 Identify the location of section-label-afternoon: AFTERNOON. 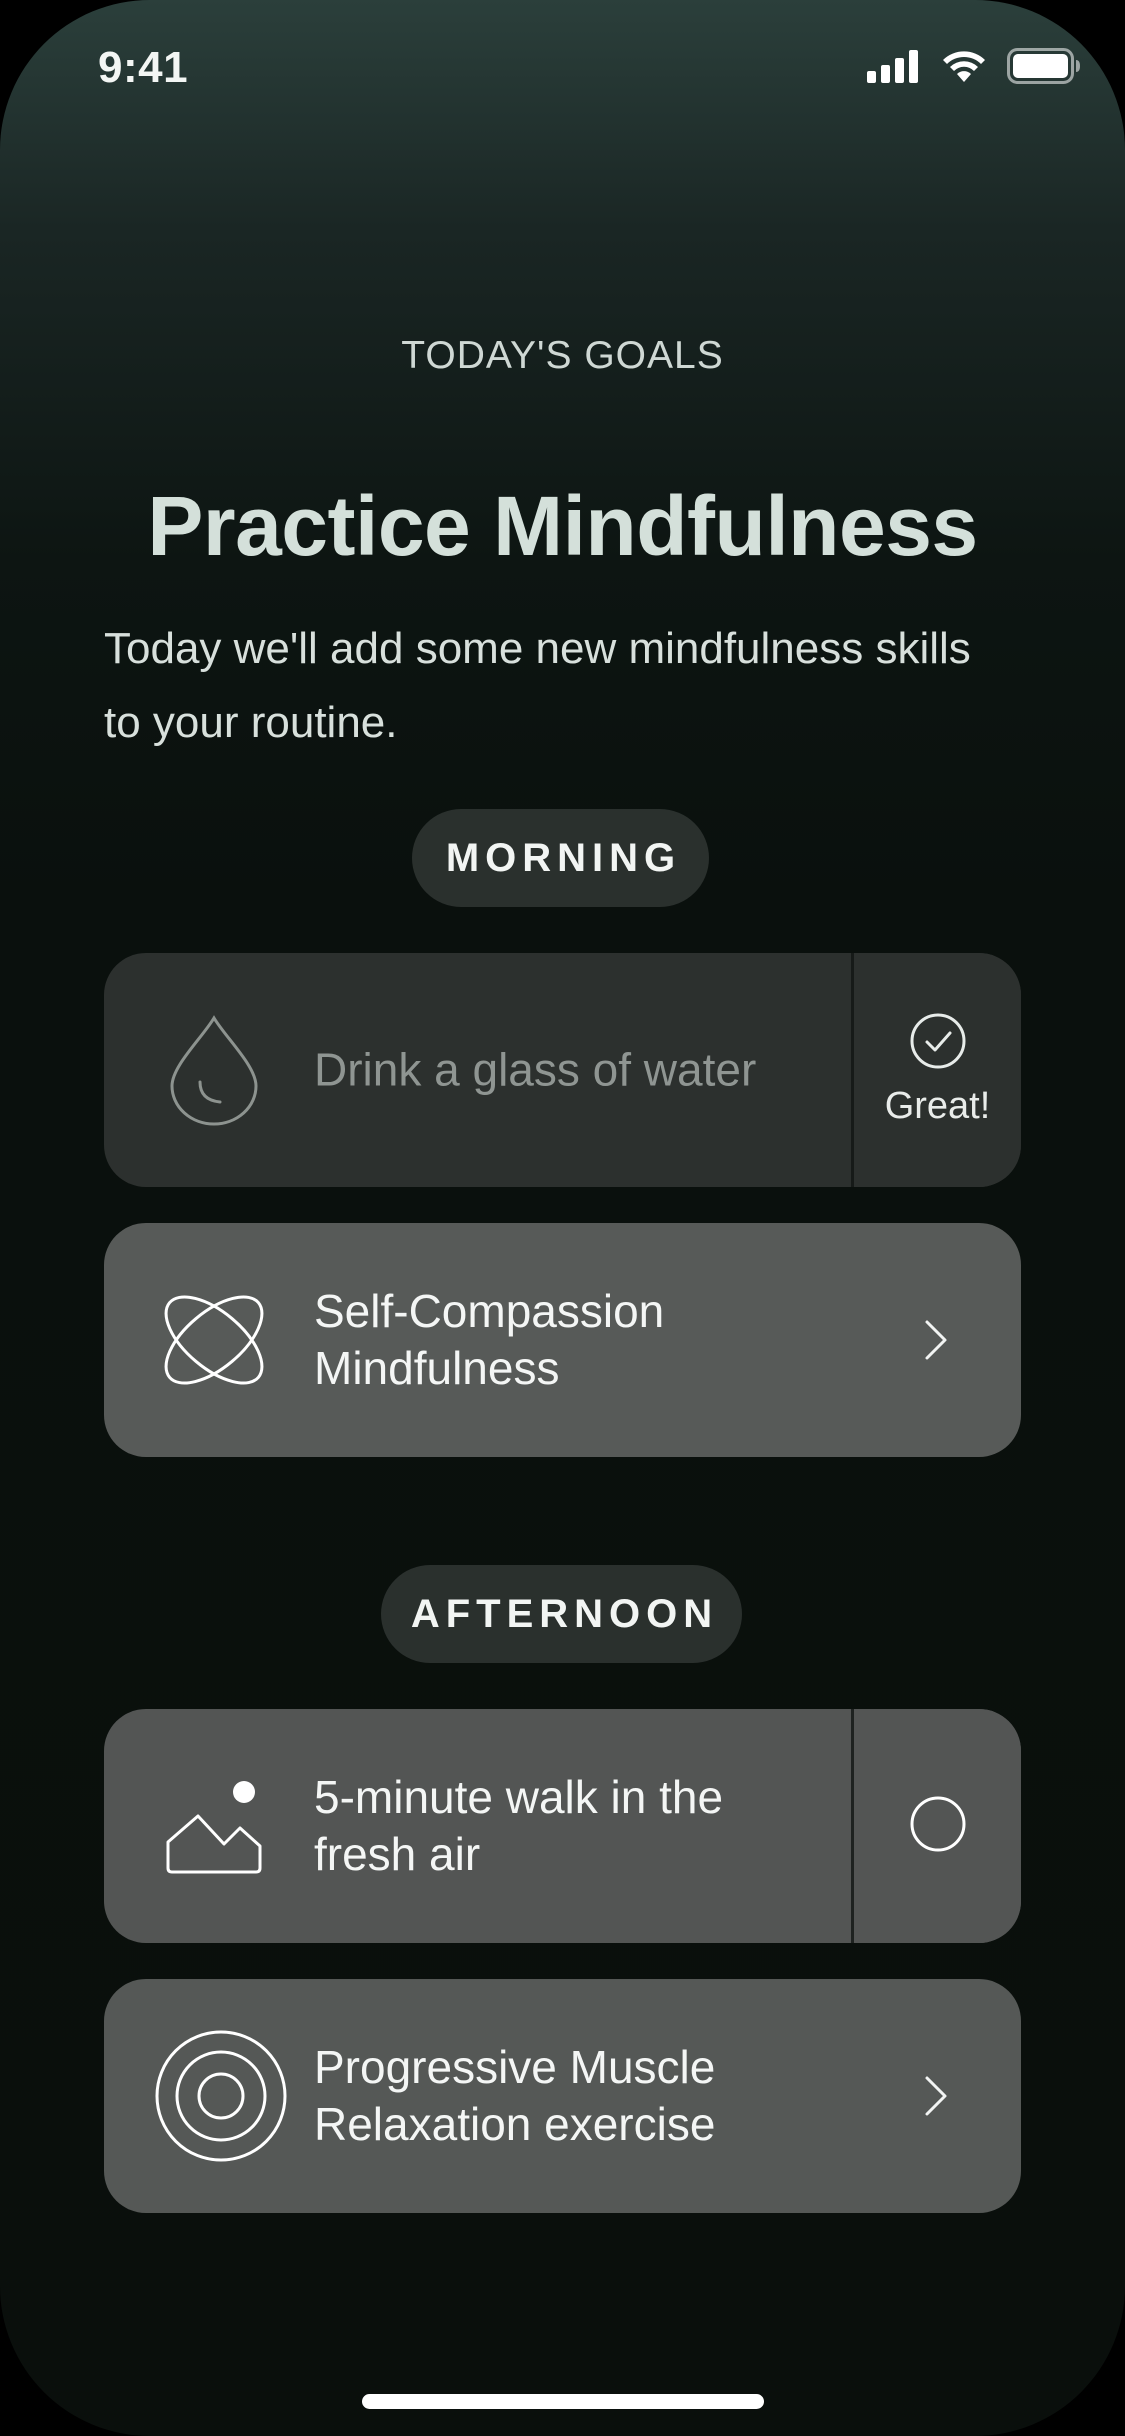
(561, 1614).